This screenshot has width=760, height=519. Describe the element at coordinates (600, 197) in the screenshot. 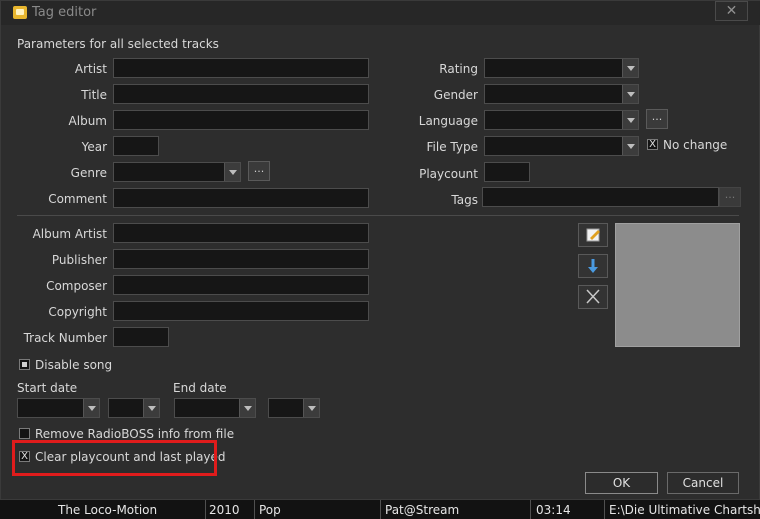

I see `tags-input` at that location.